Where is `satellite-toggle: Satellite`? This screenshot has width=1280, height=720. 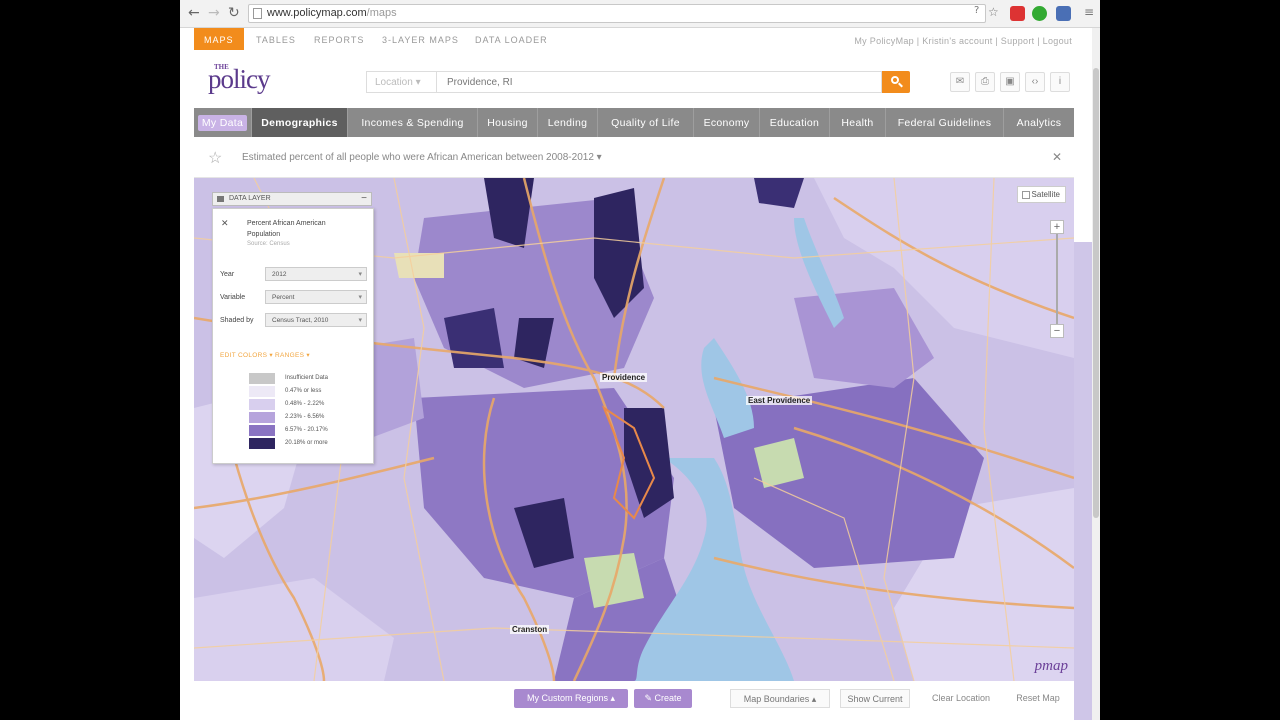 satellite-toggle: Satellite is located at coordinates (1041, 194).